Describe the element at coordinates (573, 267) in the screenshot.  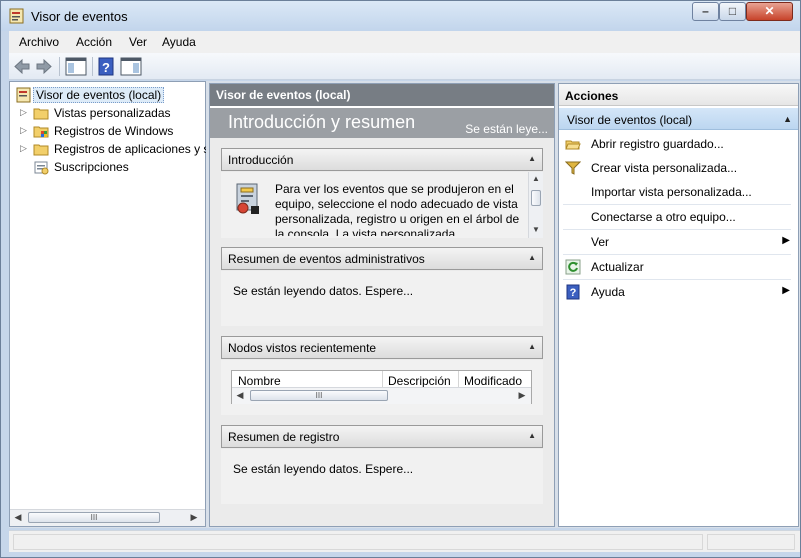
I see `refresh-icon` at that location.